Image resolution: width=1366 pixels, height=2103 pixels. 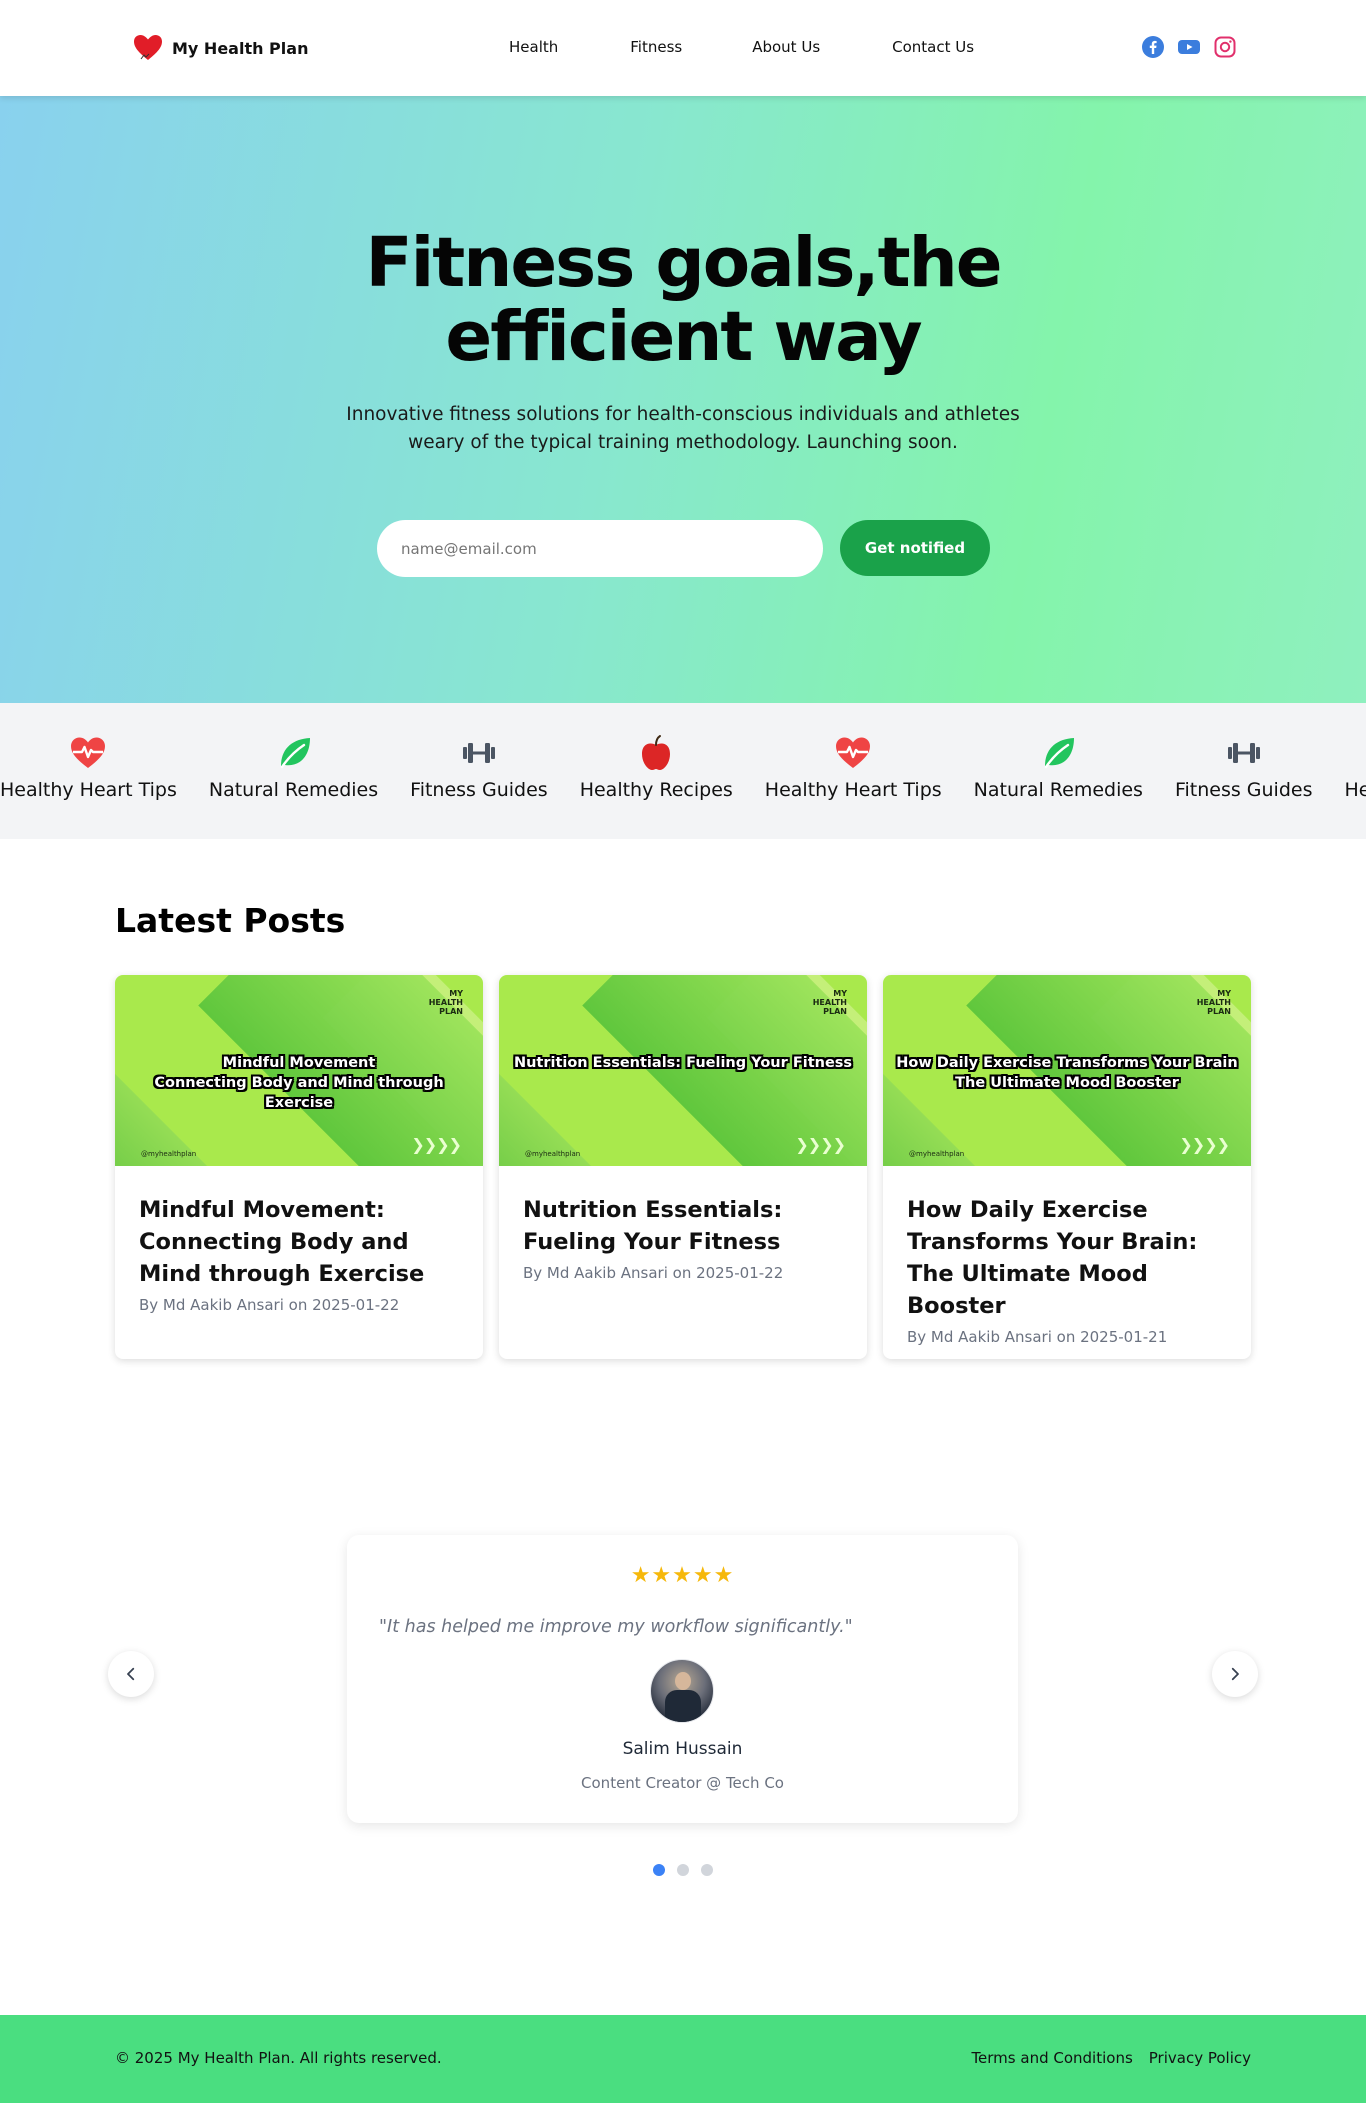 I want to click on email-input, so click(x=600, y=548).